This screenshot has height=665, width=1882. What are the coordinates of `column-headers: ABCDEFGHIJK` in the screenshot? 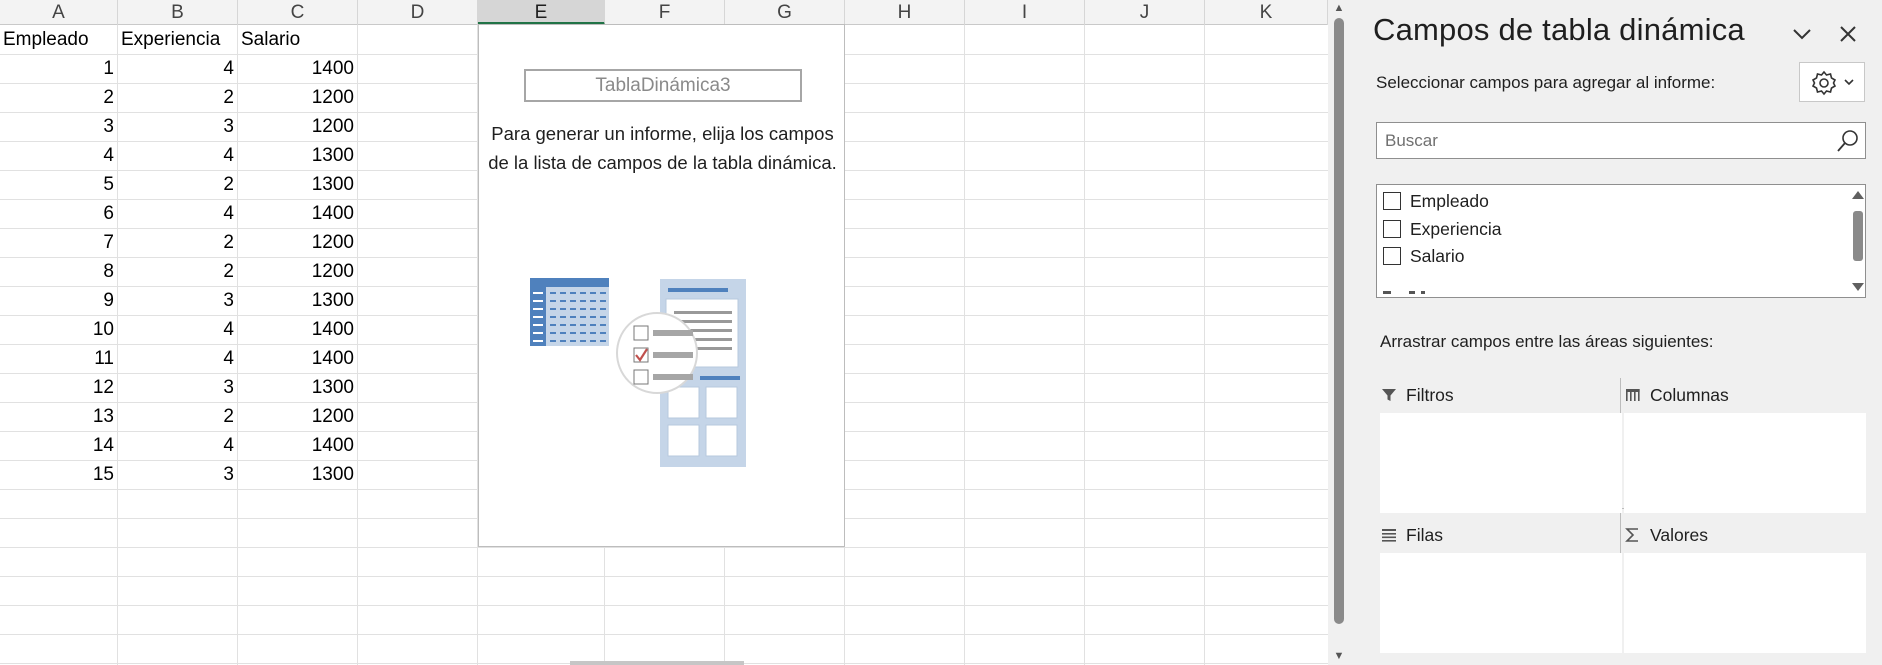 It's located at (664, 12).